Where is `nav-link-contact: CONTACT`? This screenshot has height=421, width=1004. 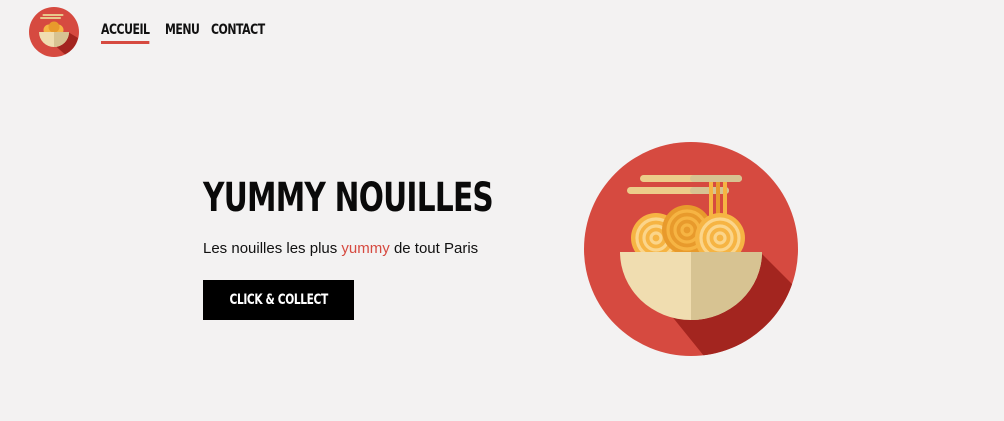
nav-link-contact: CONTACT is located at coordinates (238, 30).